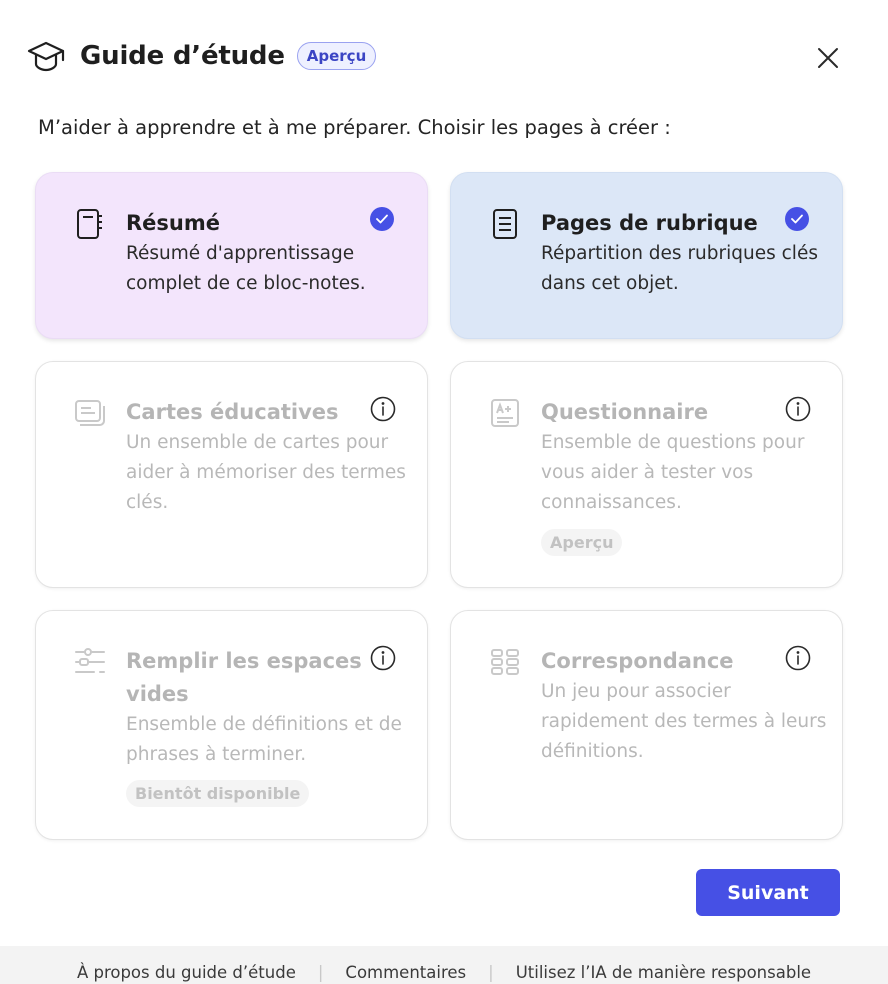 The width and height of the screenshot is (888, 984). What do you see at coordinates (232, 412) in the screenshot?
I see `card-title: Cartes éducatives` at bounding box center [232, 412].